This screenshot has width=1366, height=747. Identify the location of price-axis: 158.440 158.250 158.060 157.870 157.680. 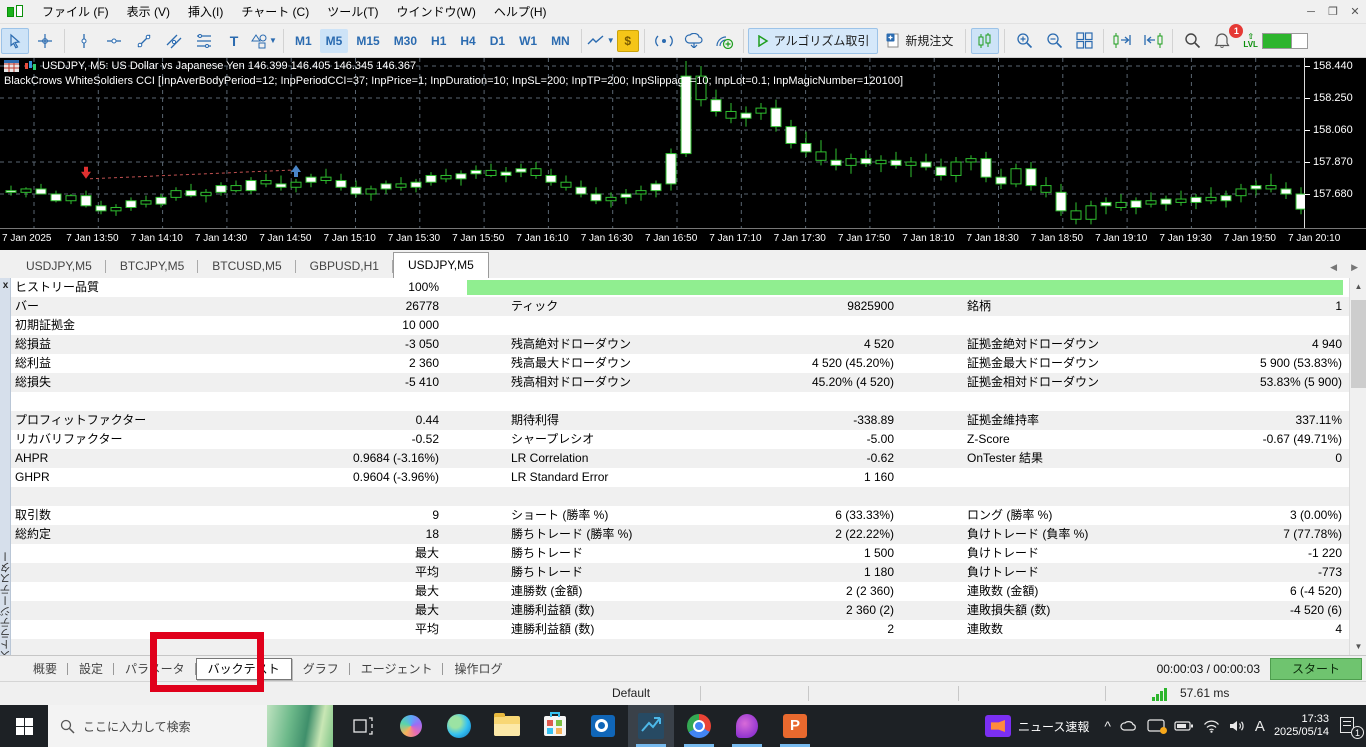
(1335, 143).